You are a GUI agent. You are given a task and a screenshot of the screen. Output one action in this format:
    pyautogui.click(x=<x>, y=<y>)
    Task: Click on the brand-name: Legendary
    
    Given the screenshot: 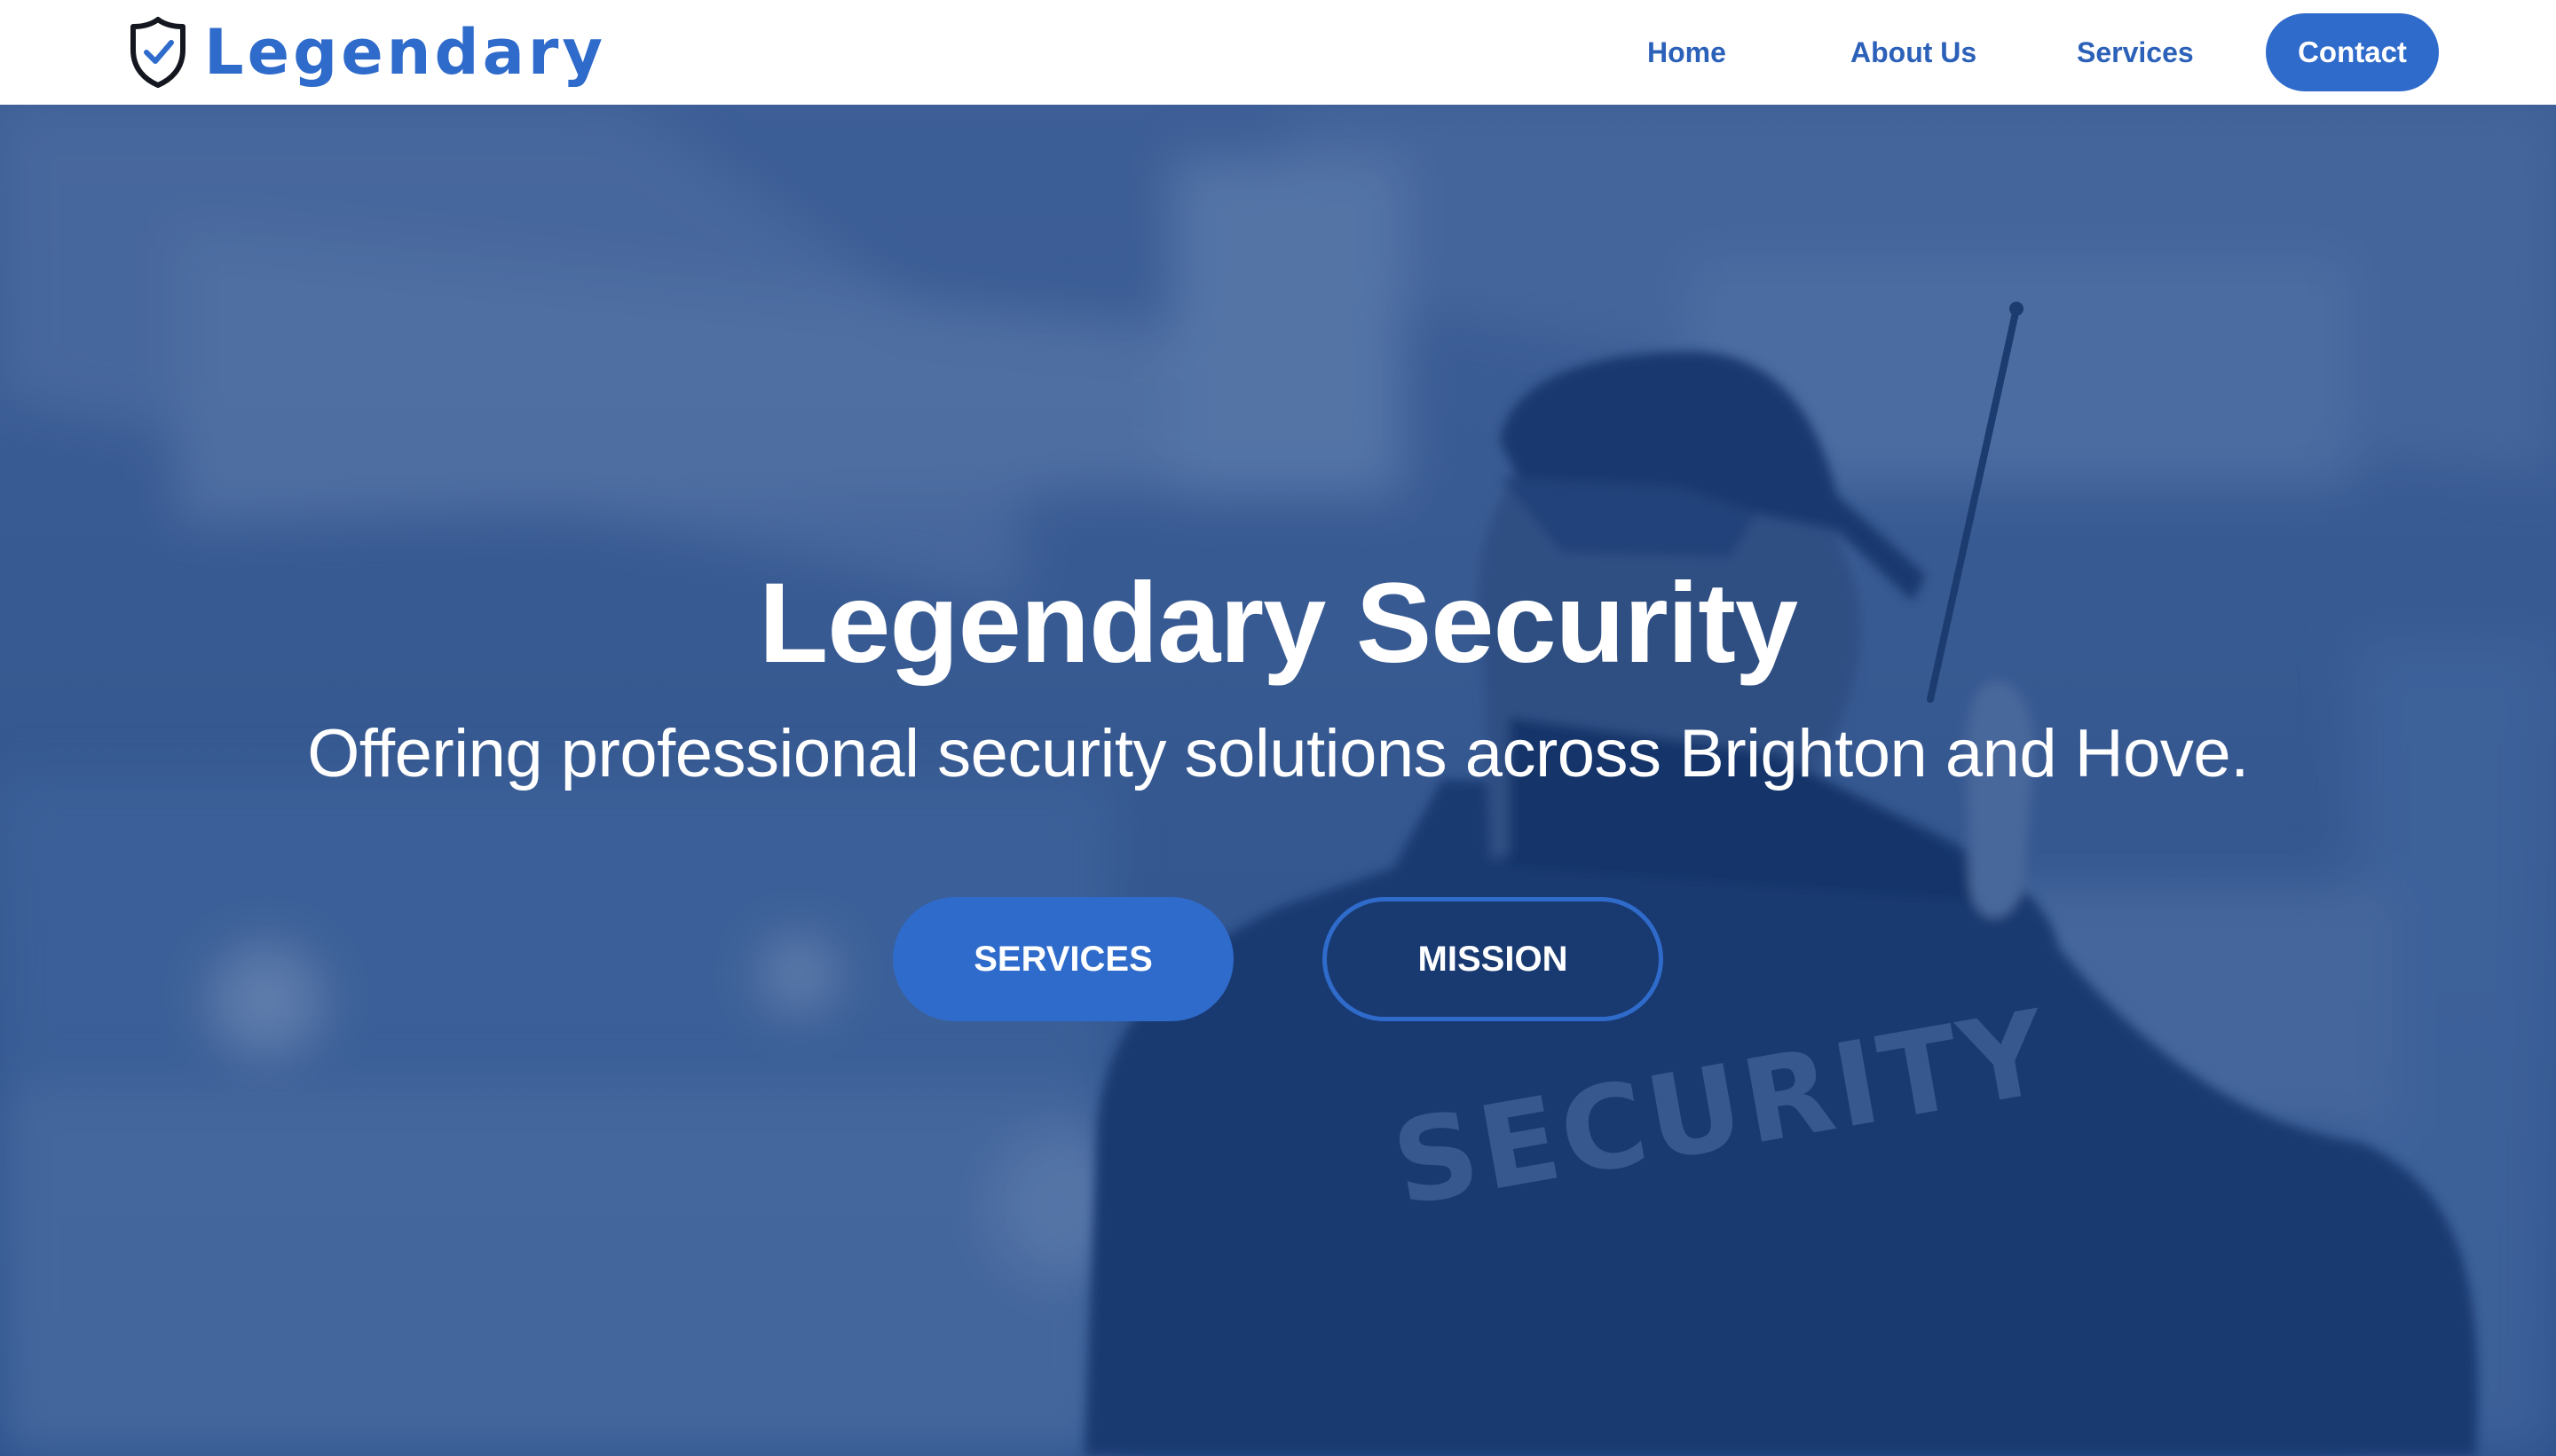 What is the action you would take?
    pyautogui.click(x=405, y=52)
    